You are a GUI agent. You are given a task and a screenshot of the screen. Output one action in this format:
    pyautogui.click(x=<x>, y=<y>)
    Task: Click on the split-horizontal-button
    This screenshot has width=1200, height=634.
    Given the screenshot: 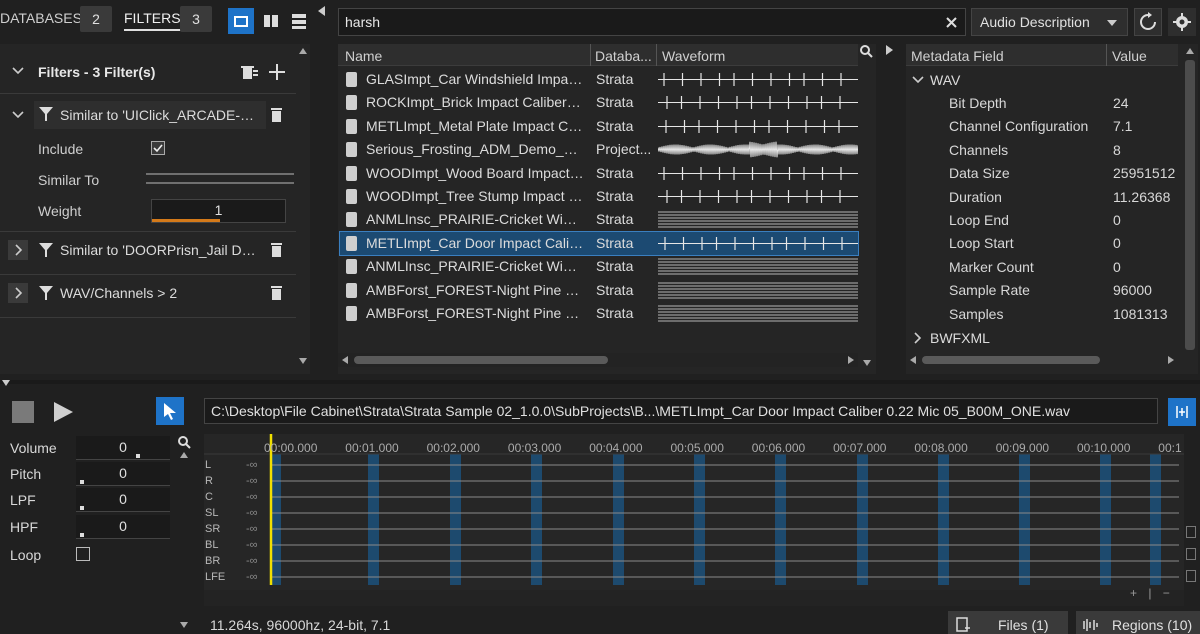 What is the action you would take?
    pyautogui.click(x=299, y=21)
    